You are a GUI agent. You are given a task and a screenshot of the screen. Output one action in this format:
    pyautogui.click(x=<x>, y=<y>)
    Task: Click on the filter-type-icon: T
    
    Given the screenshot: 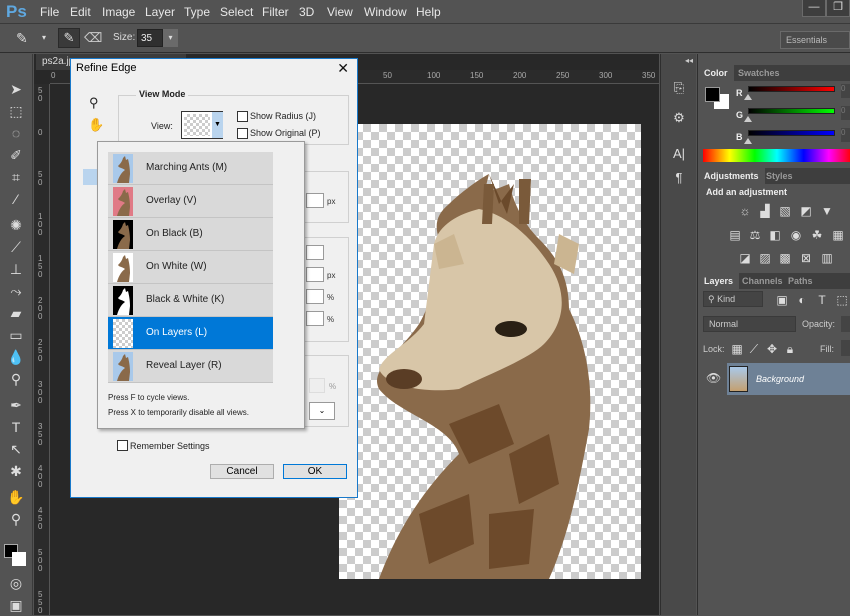 What is the action you would take?
    pyautogui.click(x=822, y=300)
    